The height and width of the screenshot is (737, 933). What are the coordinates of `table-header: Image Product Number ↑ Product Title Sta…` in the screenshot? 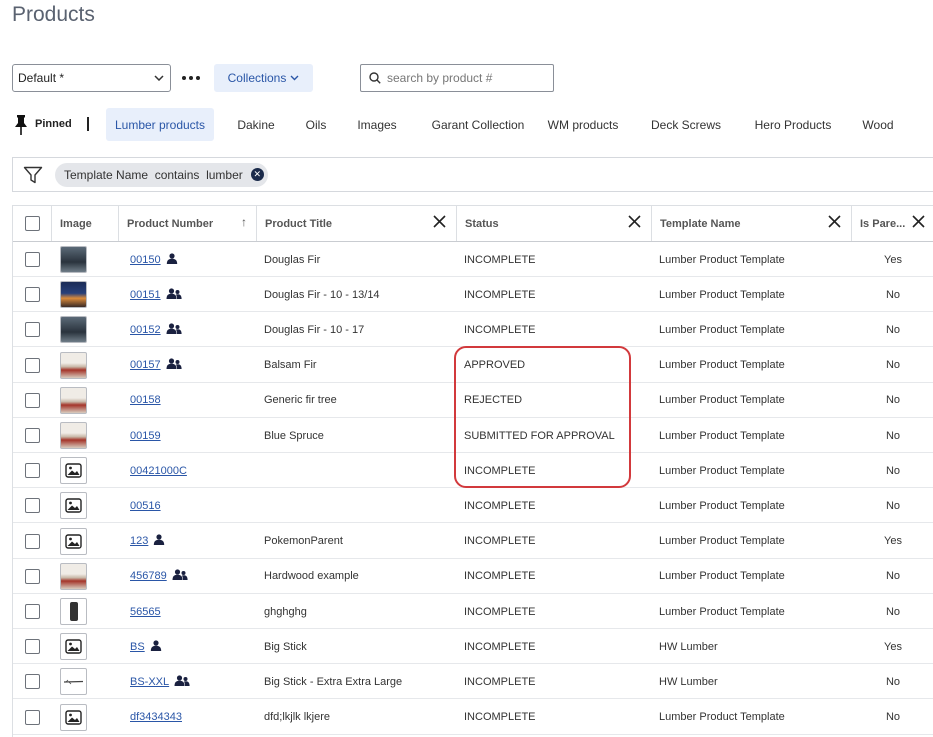 It's located at (473, 223).